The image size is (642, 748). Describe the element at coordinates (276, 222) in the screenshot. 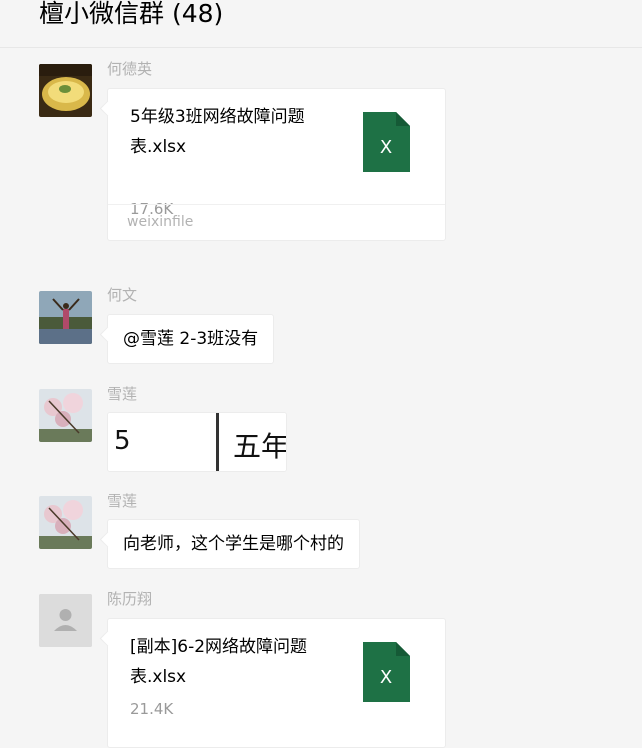

I see `file-source: weixinfile` at that location.